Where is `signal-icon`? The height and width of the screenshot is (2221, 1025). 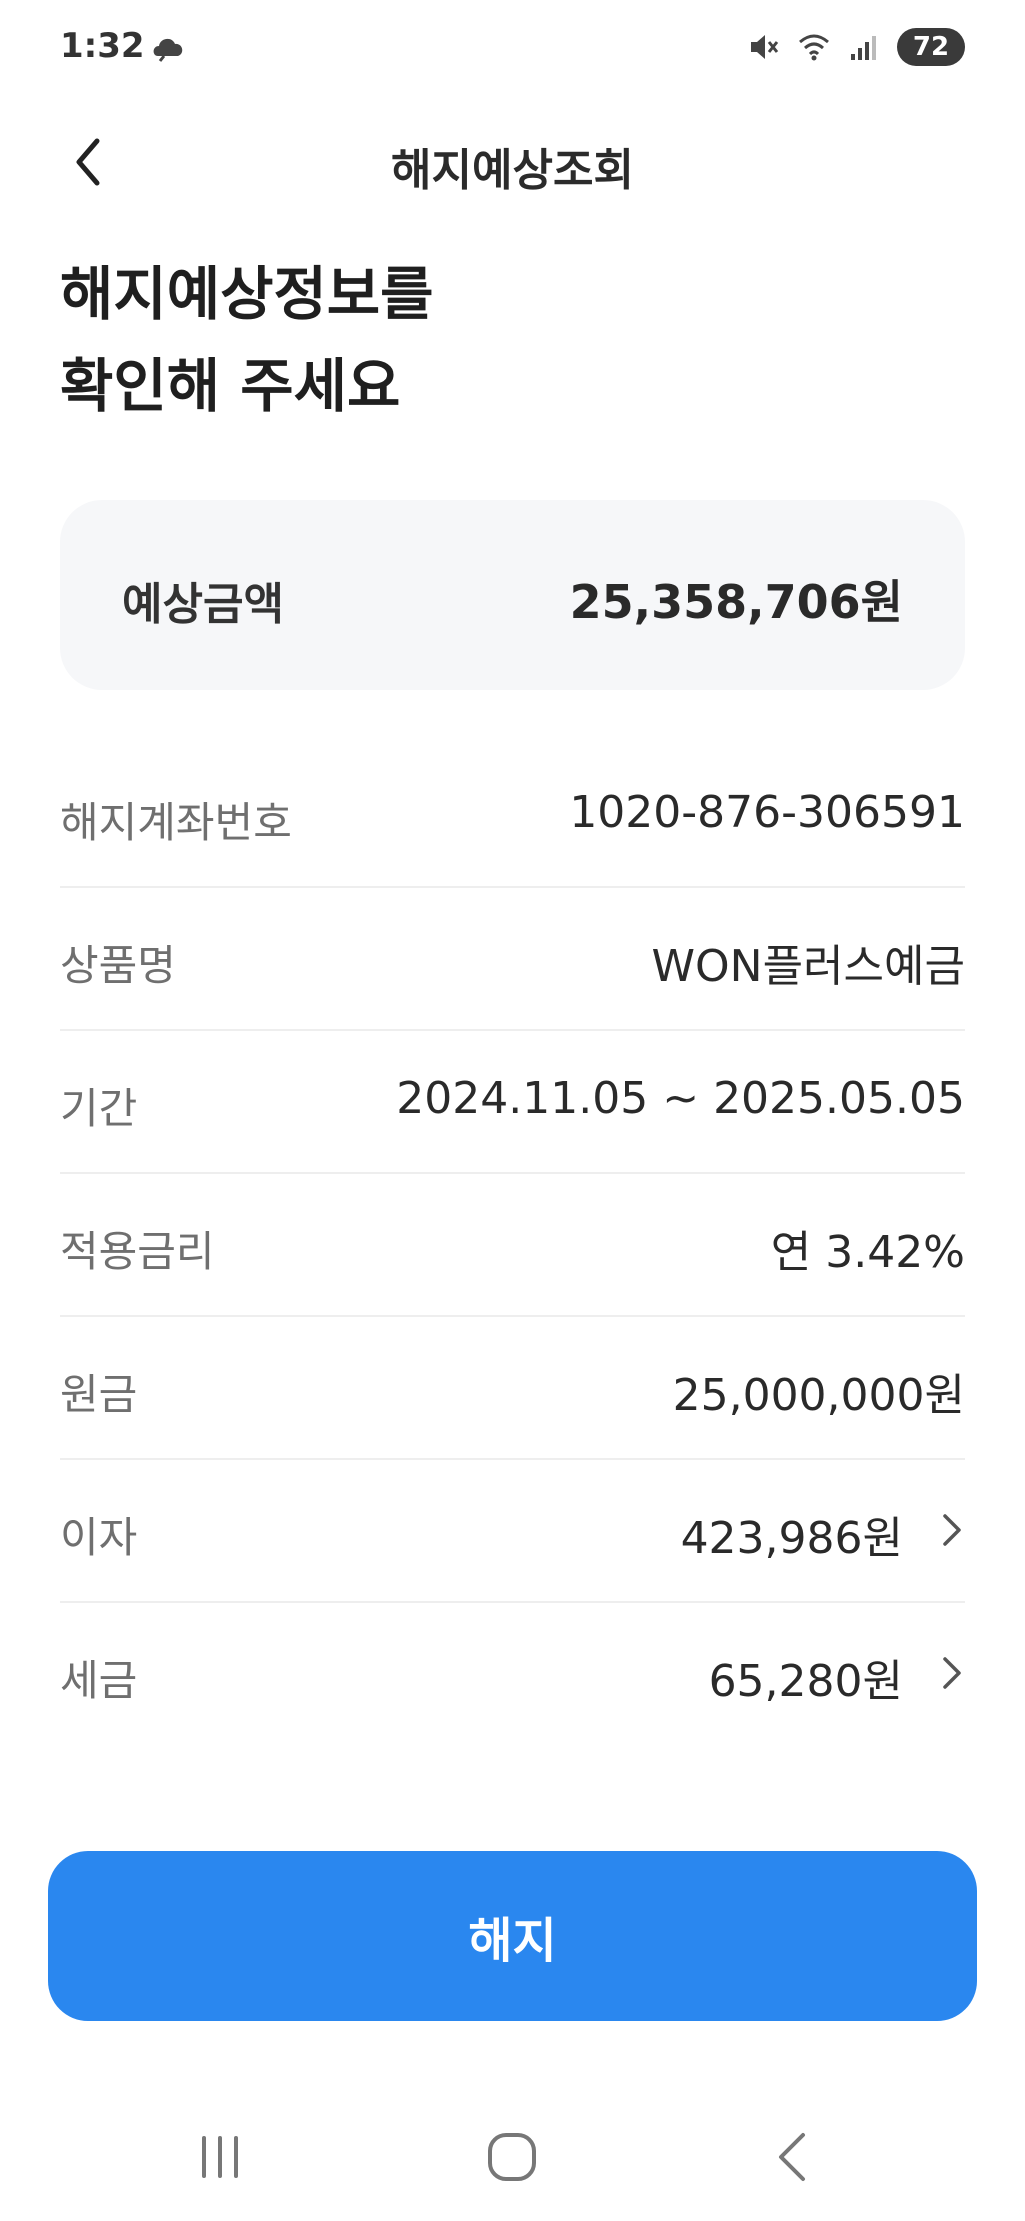 signal-icon is located at coordinates (863, 48).